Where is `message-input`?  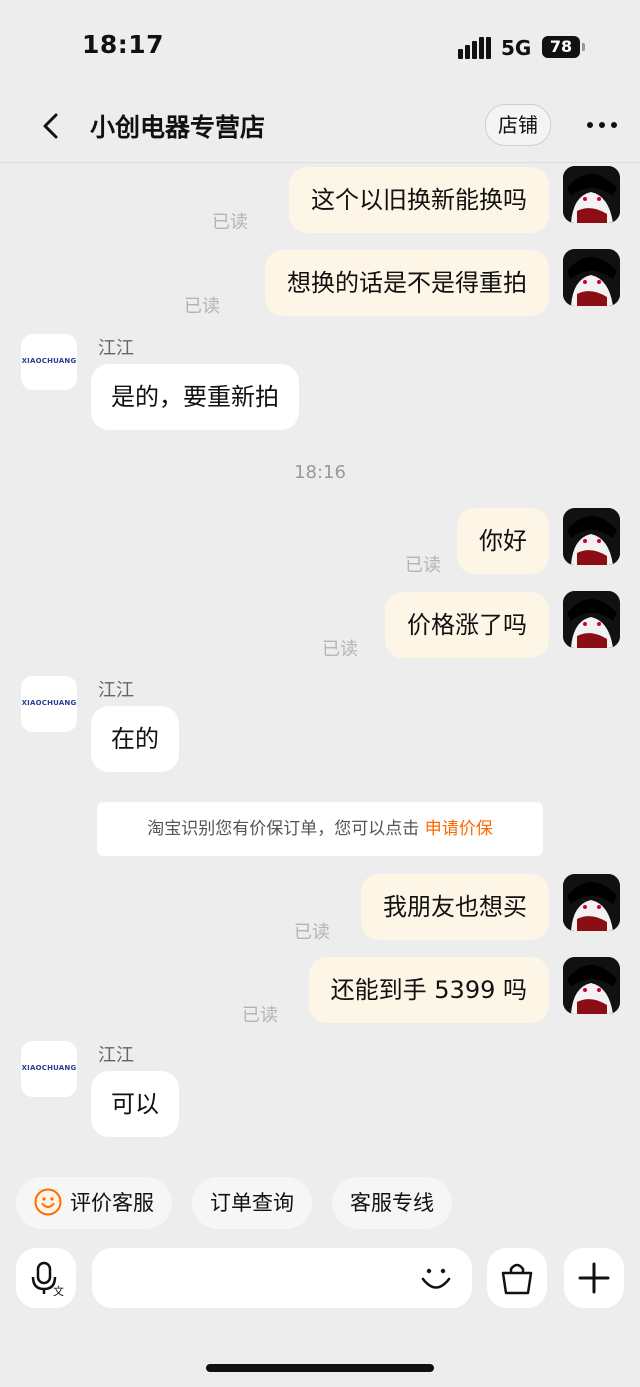
message-input is located at coordinates (282, 1278).